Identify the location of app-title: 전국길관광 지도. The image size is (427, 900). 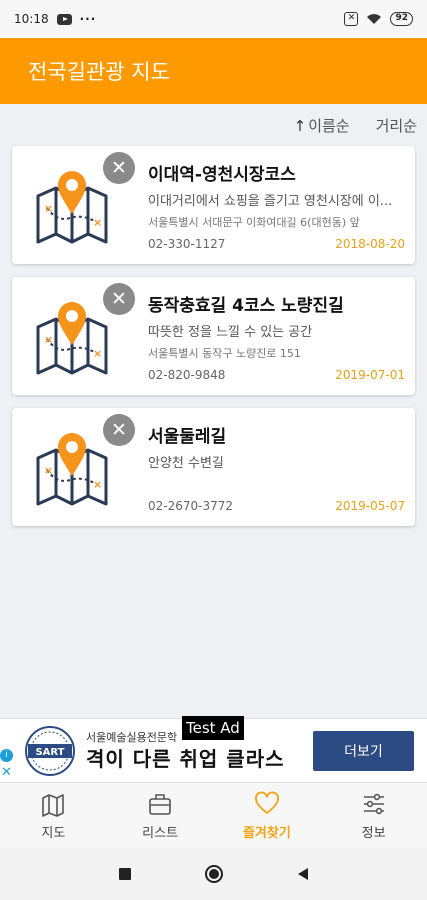
(99, 72).